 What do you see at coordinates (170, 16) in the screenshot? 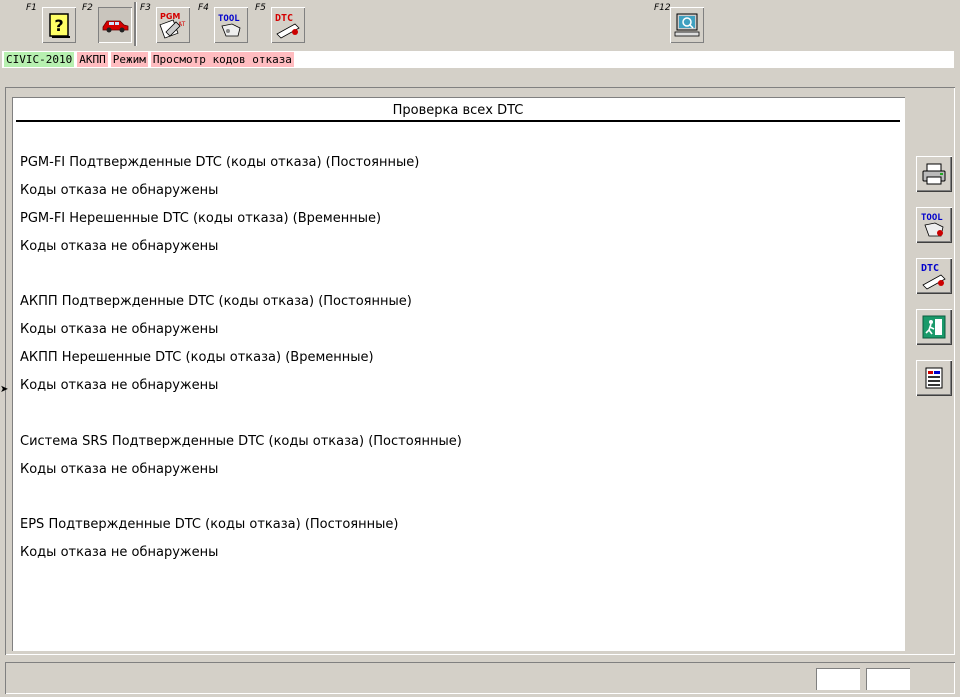
I see `svg-text: PGM` at bounding box center [170, 16].